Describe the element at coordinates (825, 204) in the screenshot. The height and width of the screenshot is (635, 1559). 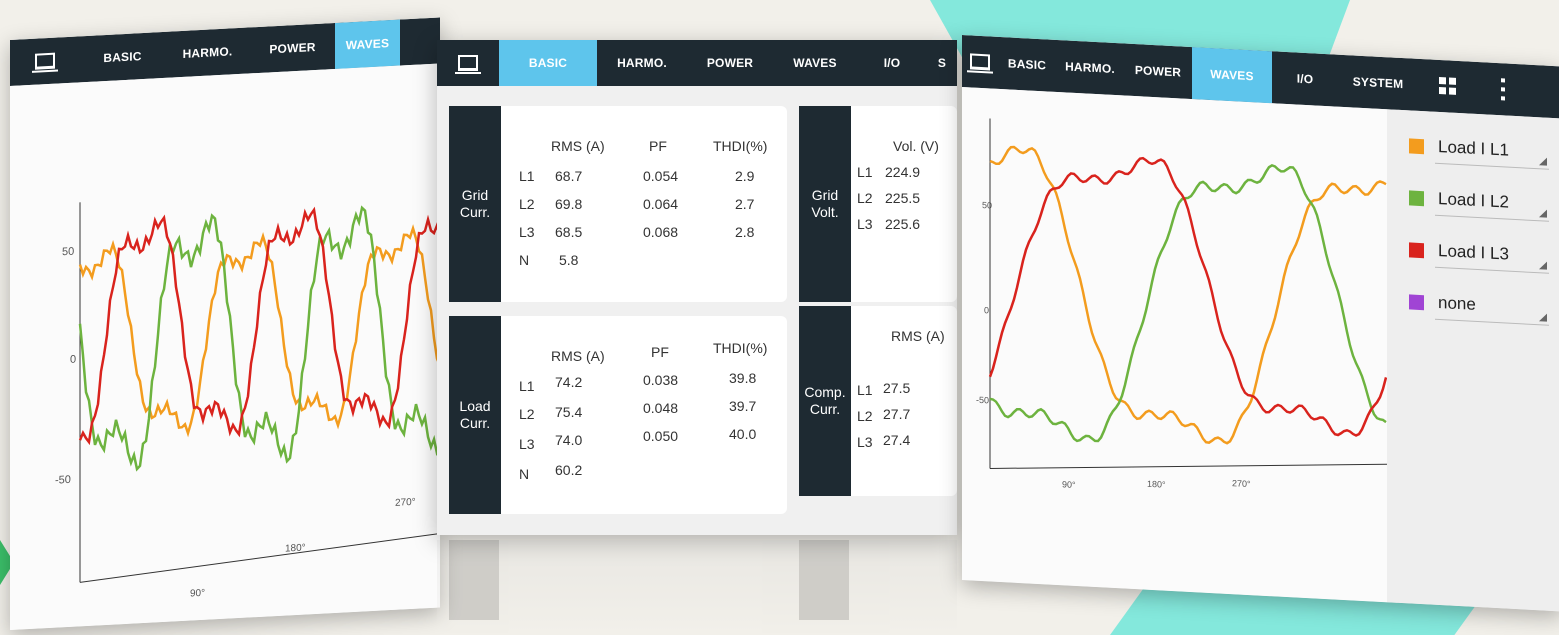
I see `grid-voltage-label: Grid Volt.` at that location.